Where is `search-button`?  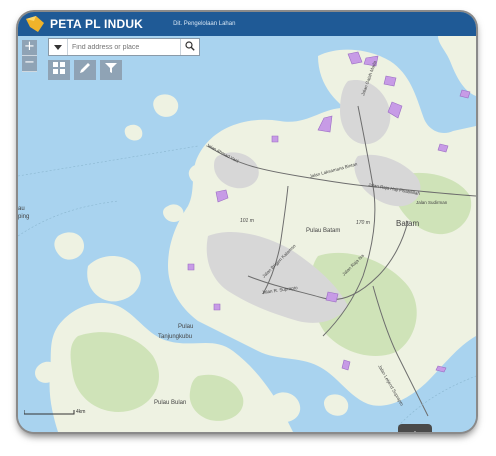 search-button is located at coordinates (189, 47).